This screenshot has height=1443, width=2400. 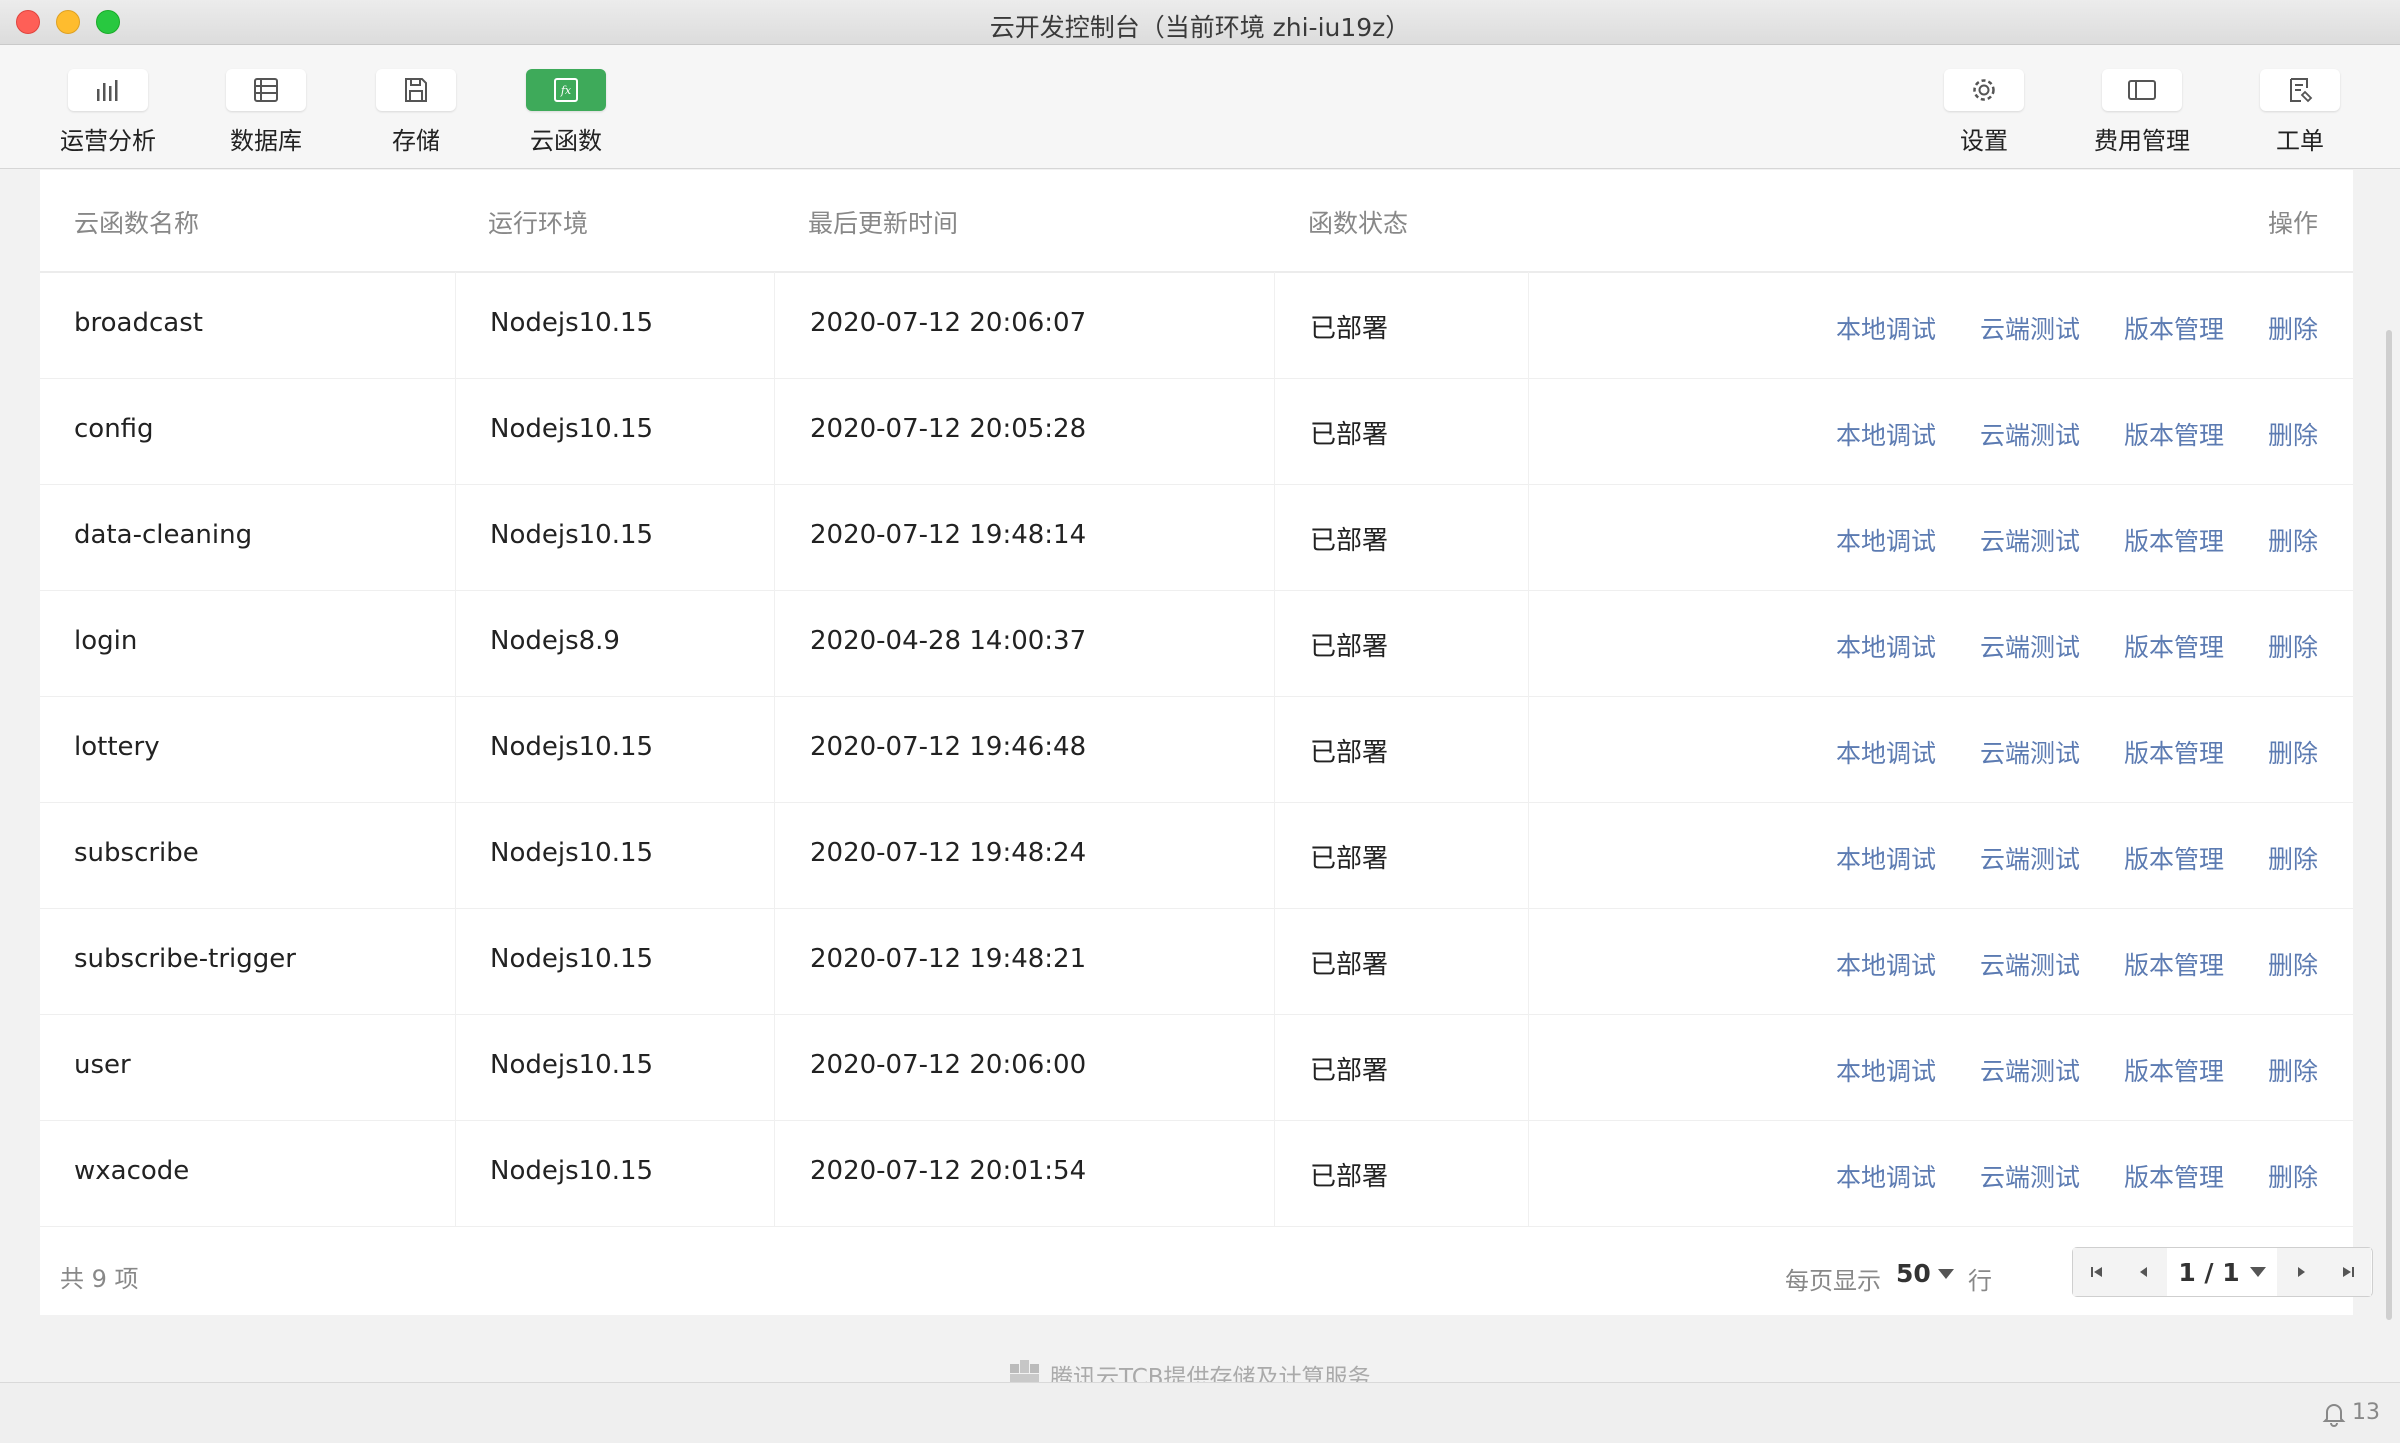 What do you see at coordinates (2222, 1272) in the screenshot?
I see `page-select: 1 / 1` at bounding box center [2222, 1272].